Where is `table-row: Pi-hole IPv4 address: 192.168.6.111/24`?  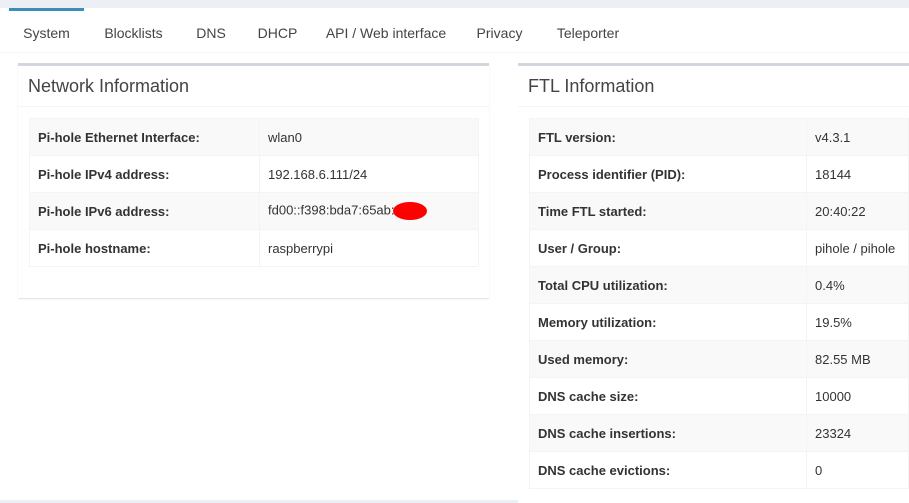
table-row: Pi-hole IPv4 address: 192.168.6.111/24 is located at coordinates (254, 174).